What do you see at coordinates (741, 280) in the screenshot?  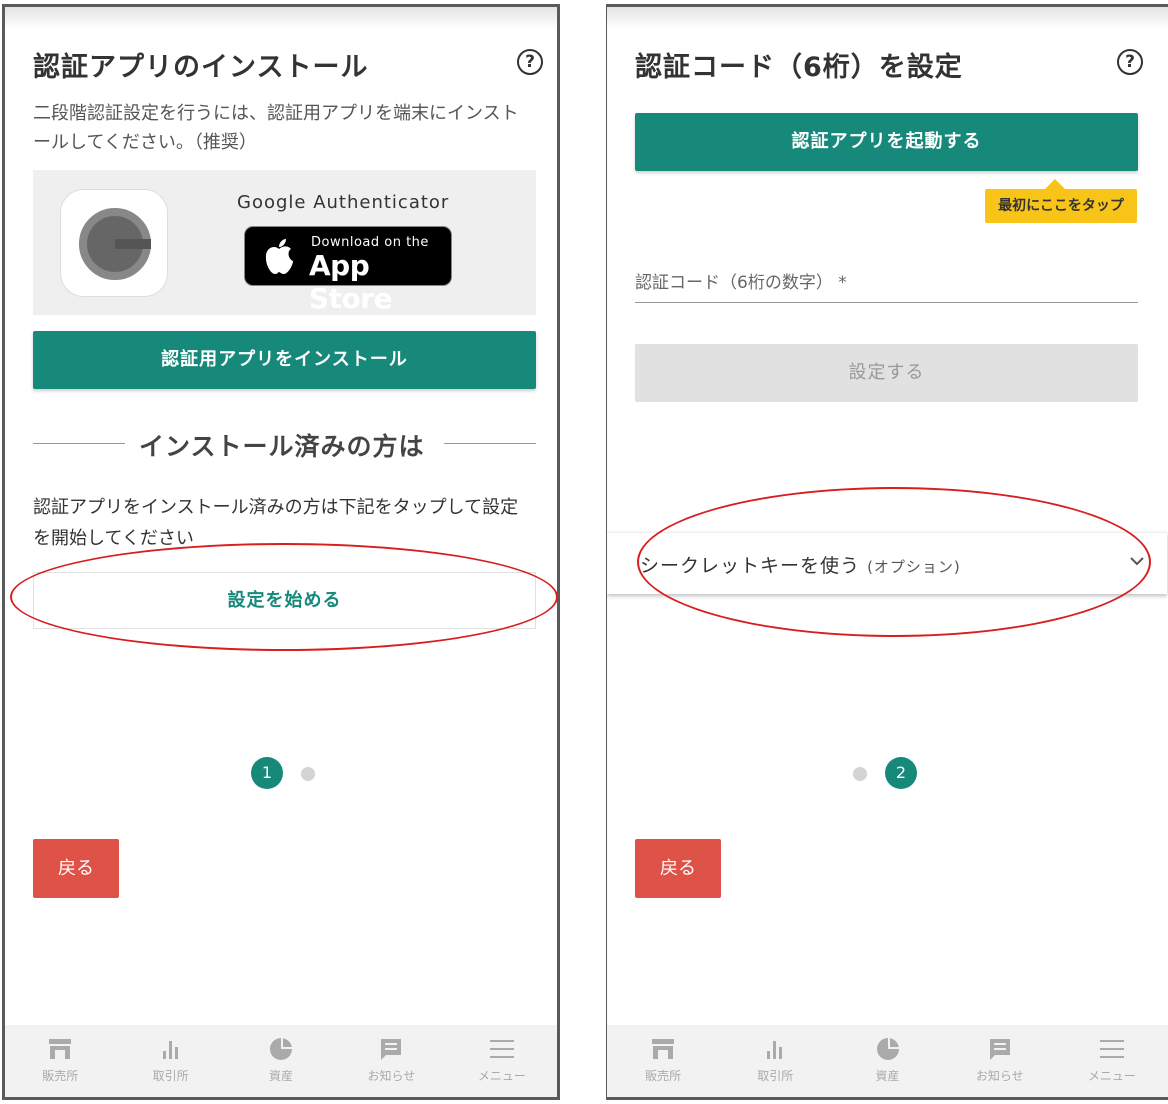 I see `code-input-label: 認証コード（6桁の数字） *` at bounding box center [741, 280].